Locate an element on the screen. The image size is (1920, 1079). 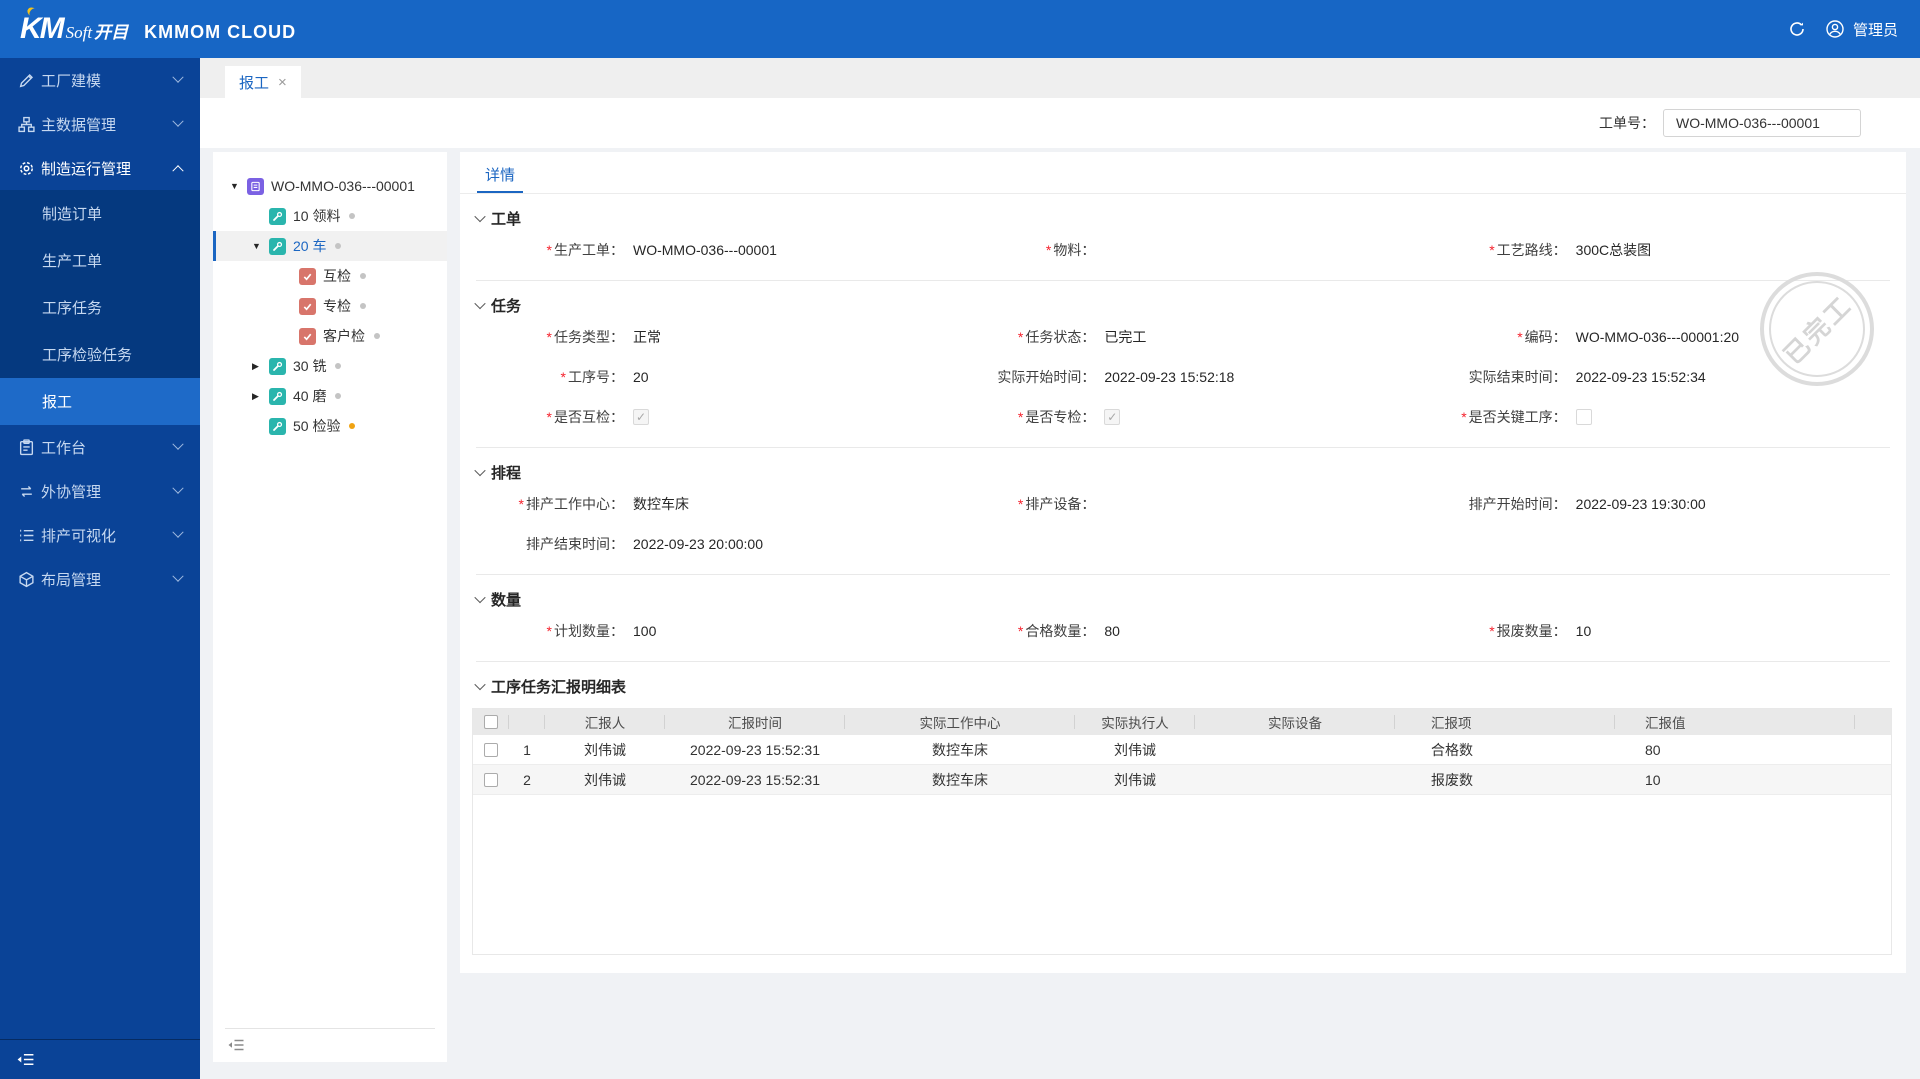
order-no-input is located at coordinates (1762, 123).